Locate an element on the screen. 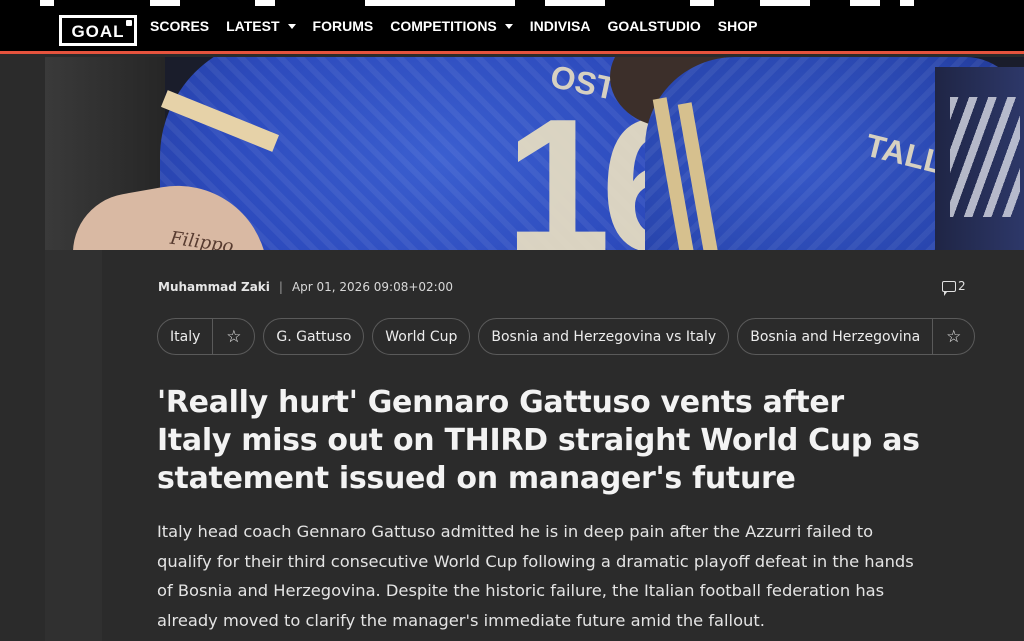 This screenshot has height=641, width=1024. tag-italy: Italy ☆ is located at coordinates (206, 336).